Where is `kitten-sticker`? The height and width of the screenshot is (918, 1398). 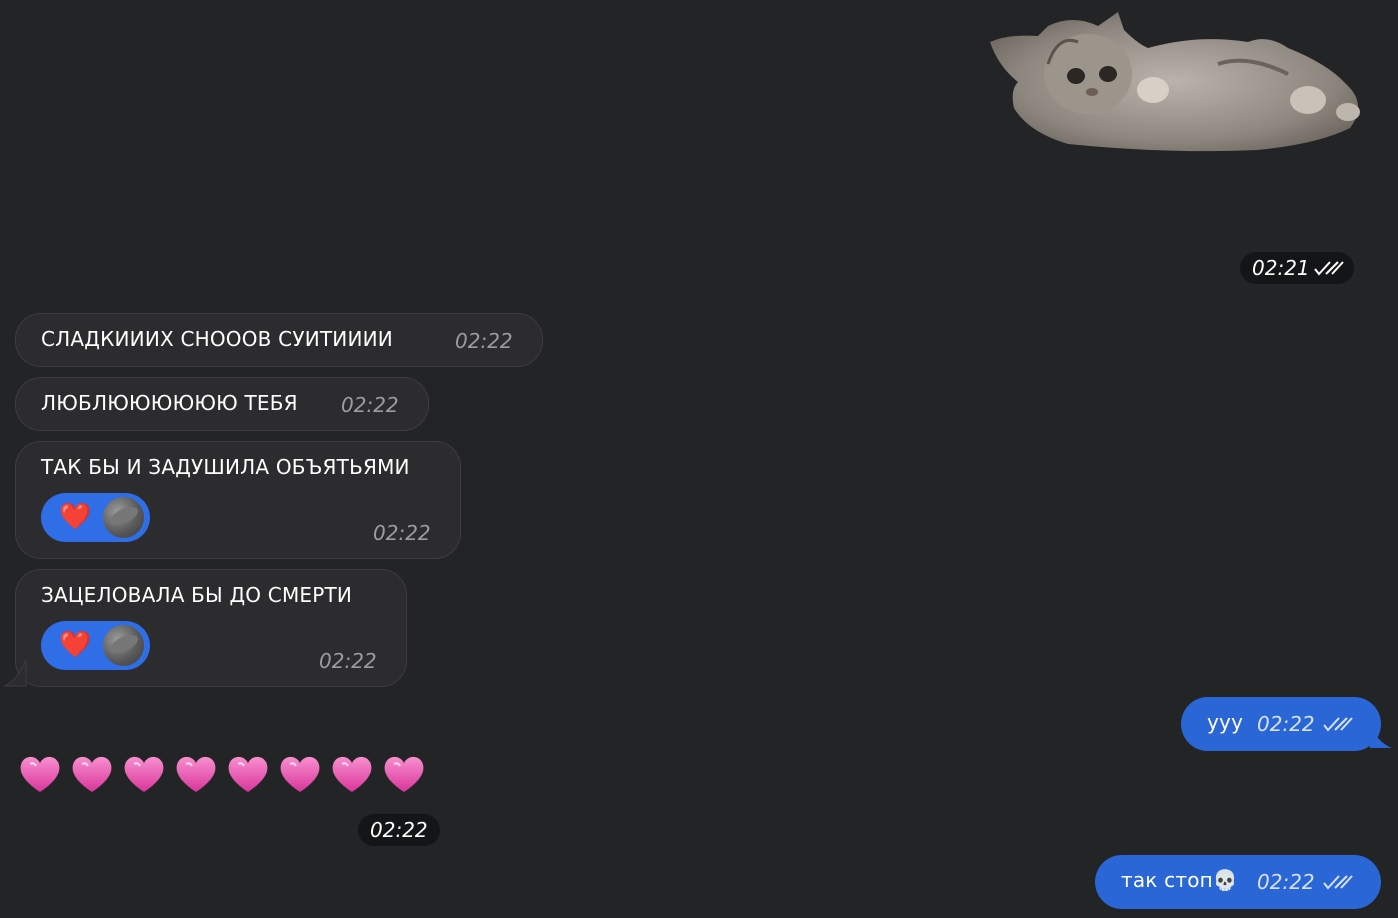
kitten-sticker is located at coordinates (1180, 79).